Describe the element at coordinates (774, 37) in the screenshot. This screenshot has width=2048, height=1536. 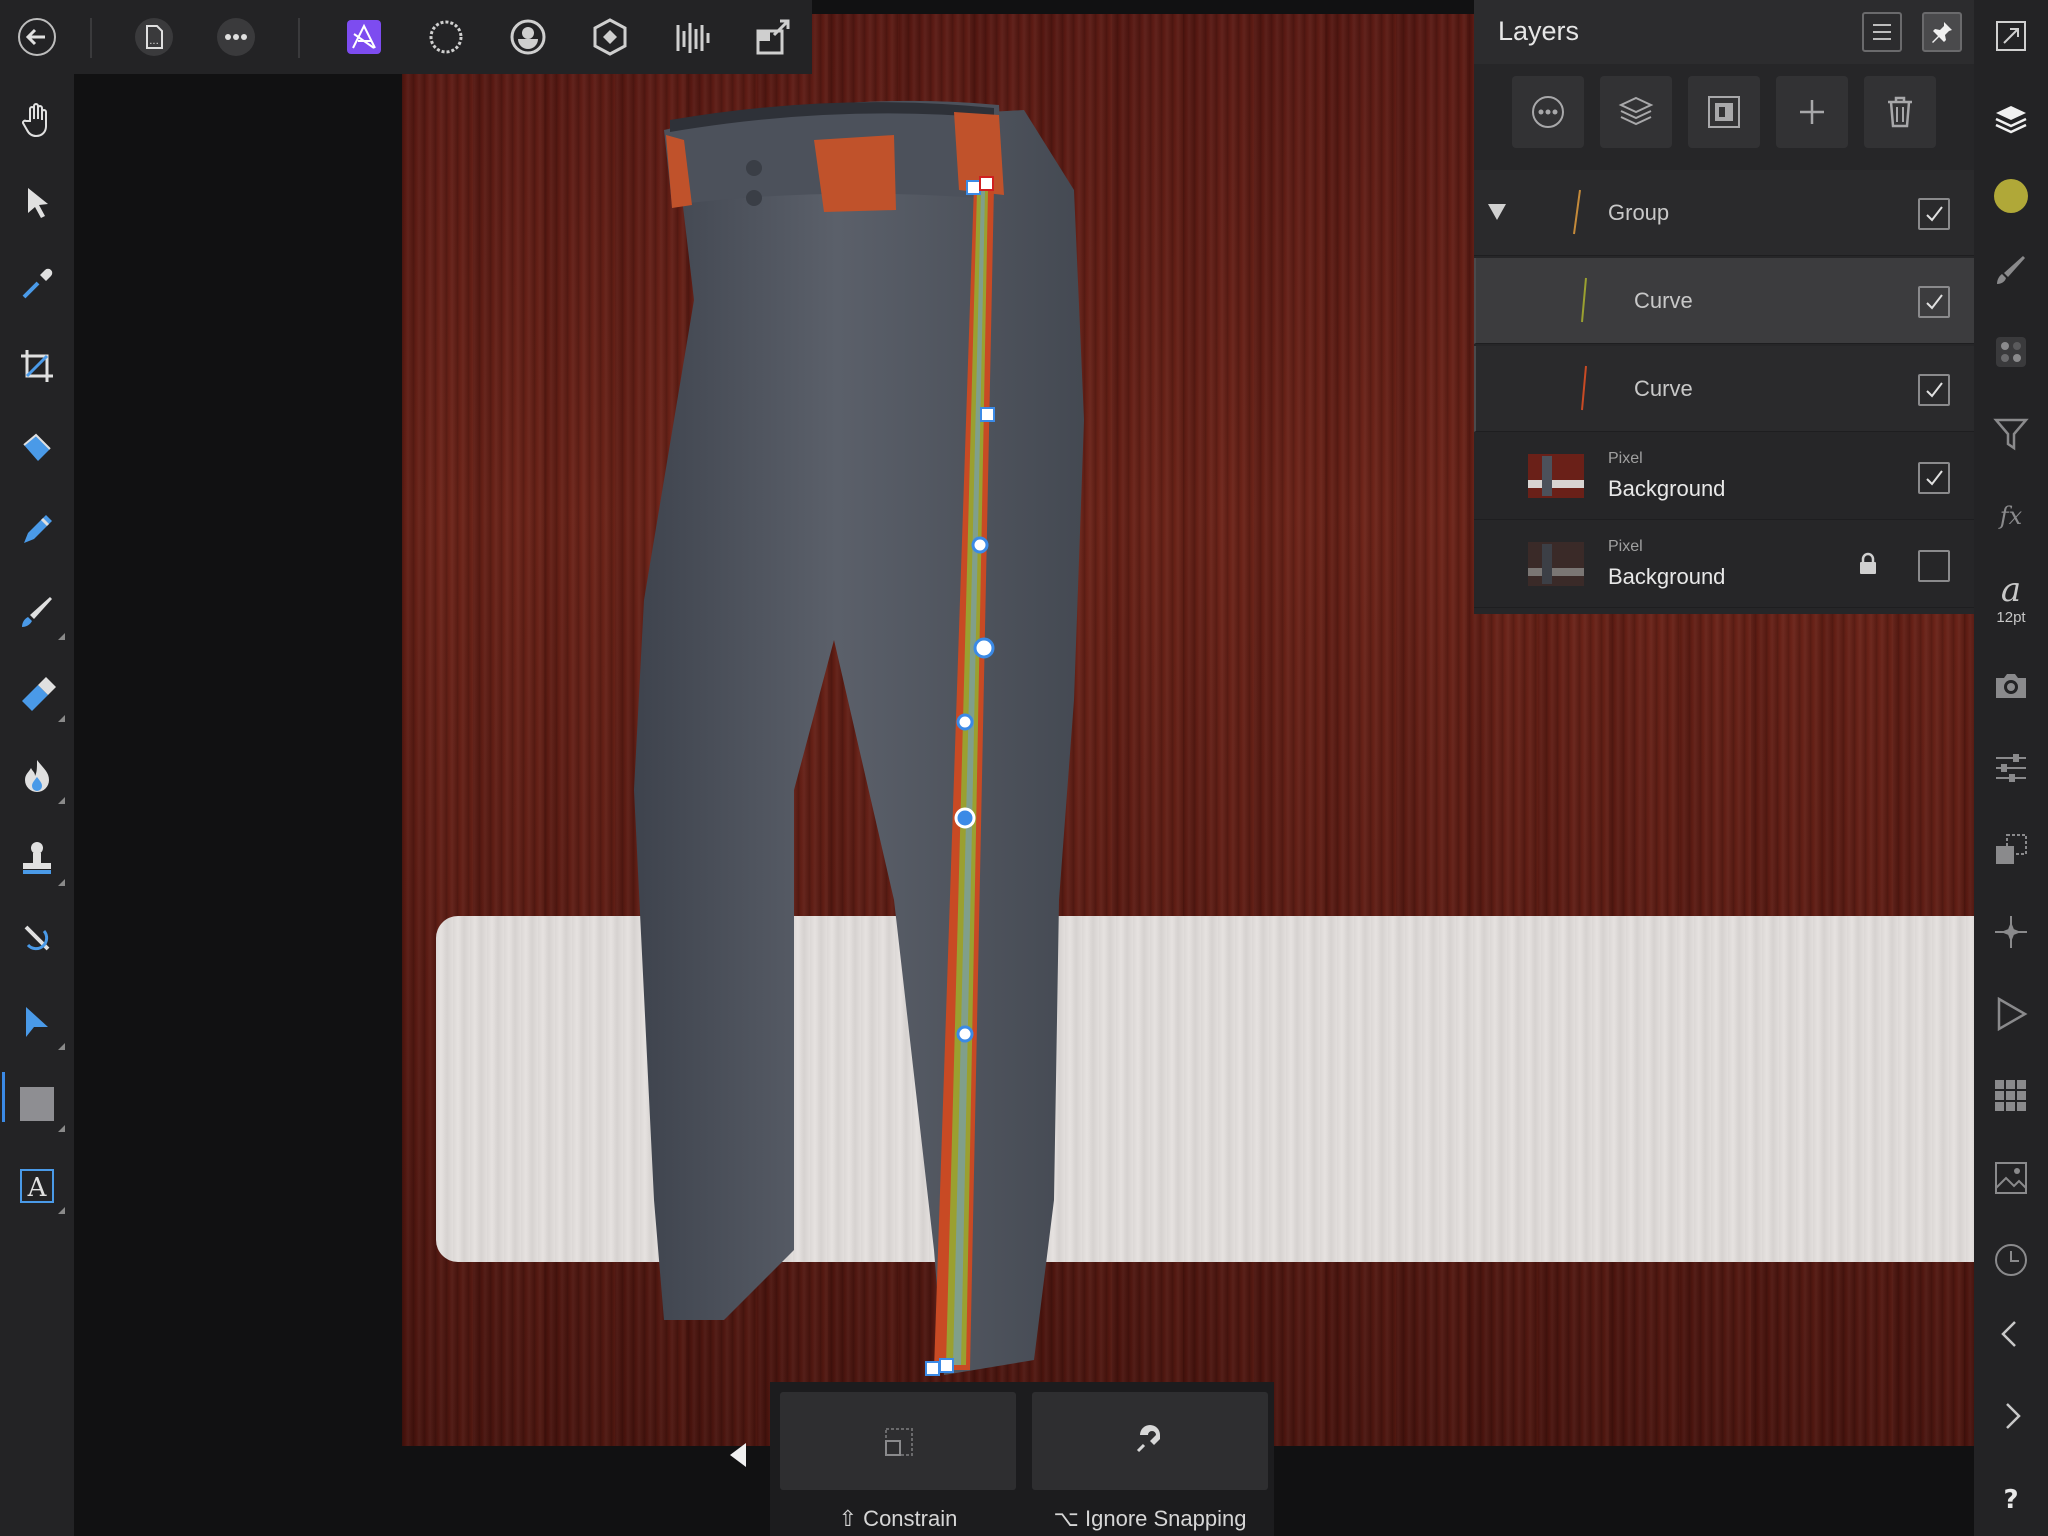
I see `share-icon` at that location.